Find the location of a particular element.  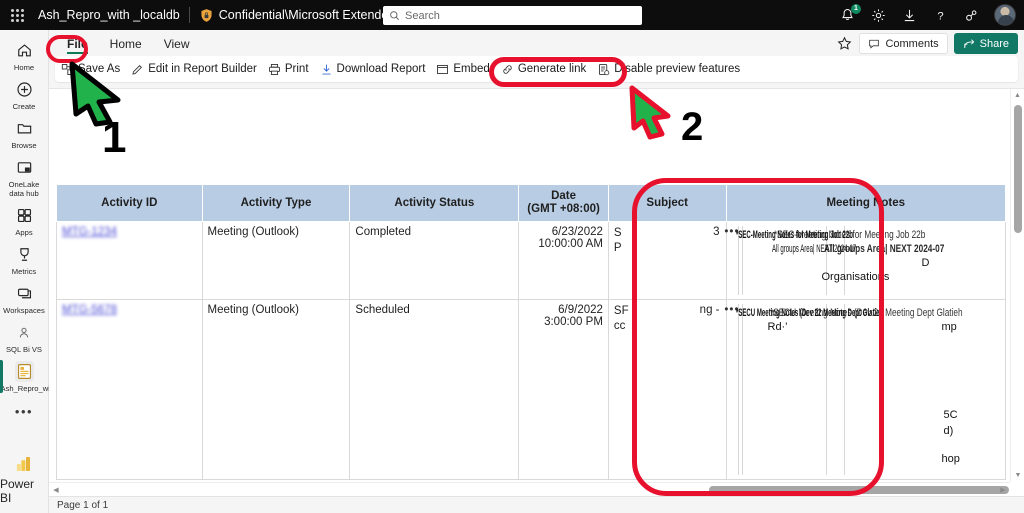

download-report-button: Download Report is located at coordinates (372, 69).